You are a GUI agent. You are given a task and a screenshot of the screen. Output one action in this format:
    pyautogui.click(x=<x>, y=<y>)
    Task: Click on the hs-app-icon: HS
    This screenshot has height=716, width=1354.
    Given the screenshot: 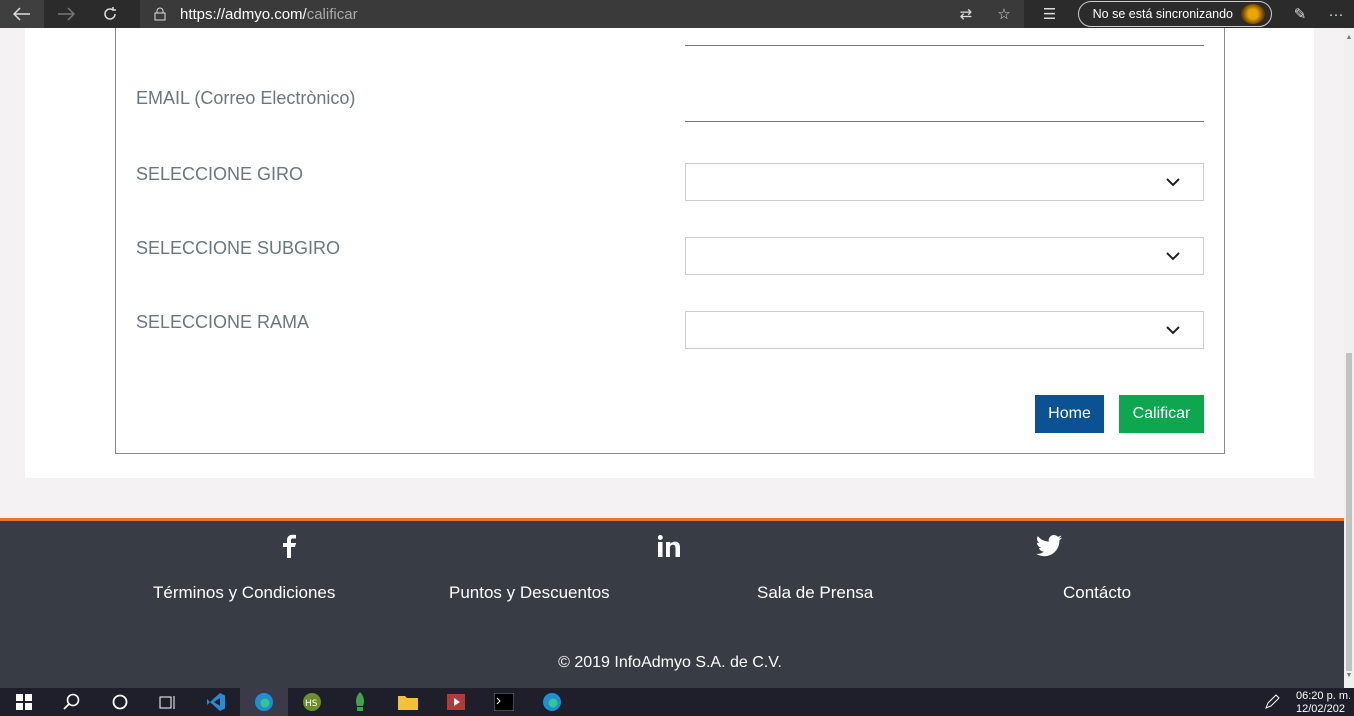 What is the action you would take?
    pyautogui.click(x=312, y=702)
    